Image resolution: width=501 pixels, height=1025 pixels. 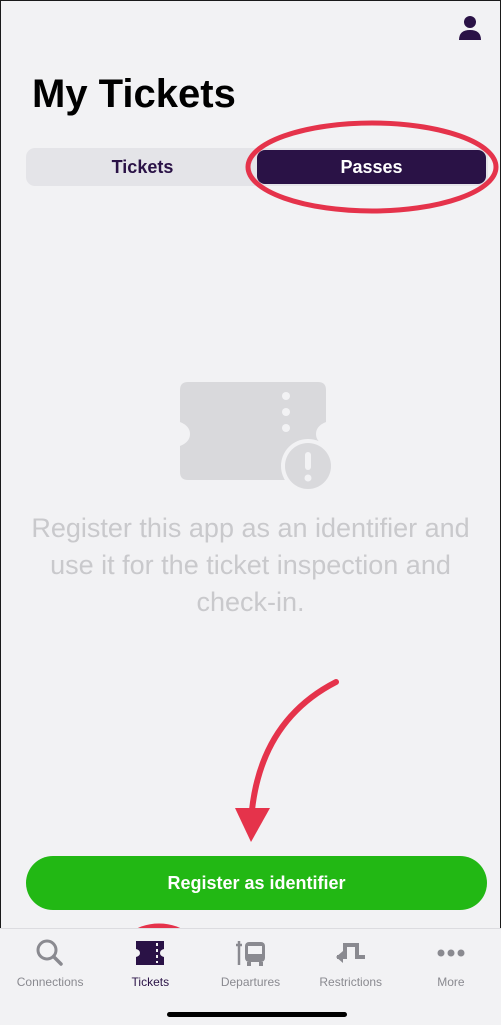 What do you see at coordinates (150, 982) in the screenshot?
I see `tab-label: Tickets` at bounding box center [150, 982].